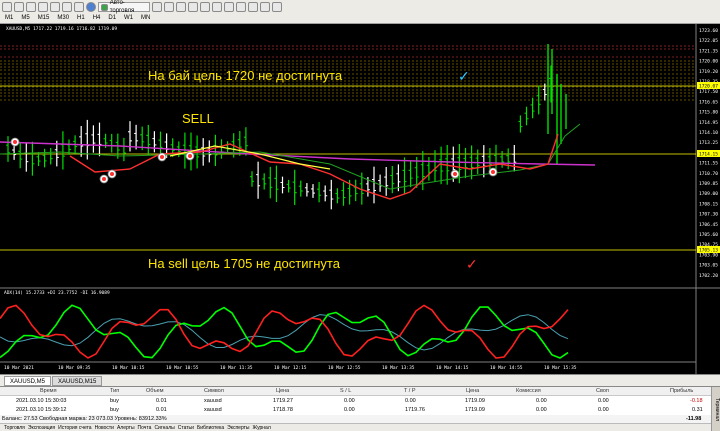 The height and width of the screenshot is (431, 720). Describe the element at coordinates (77, 381) in the screenshot. I see `tab-xauusd-m15: XAUUSD,M15` at that location.